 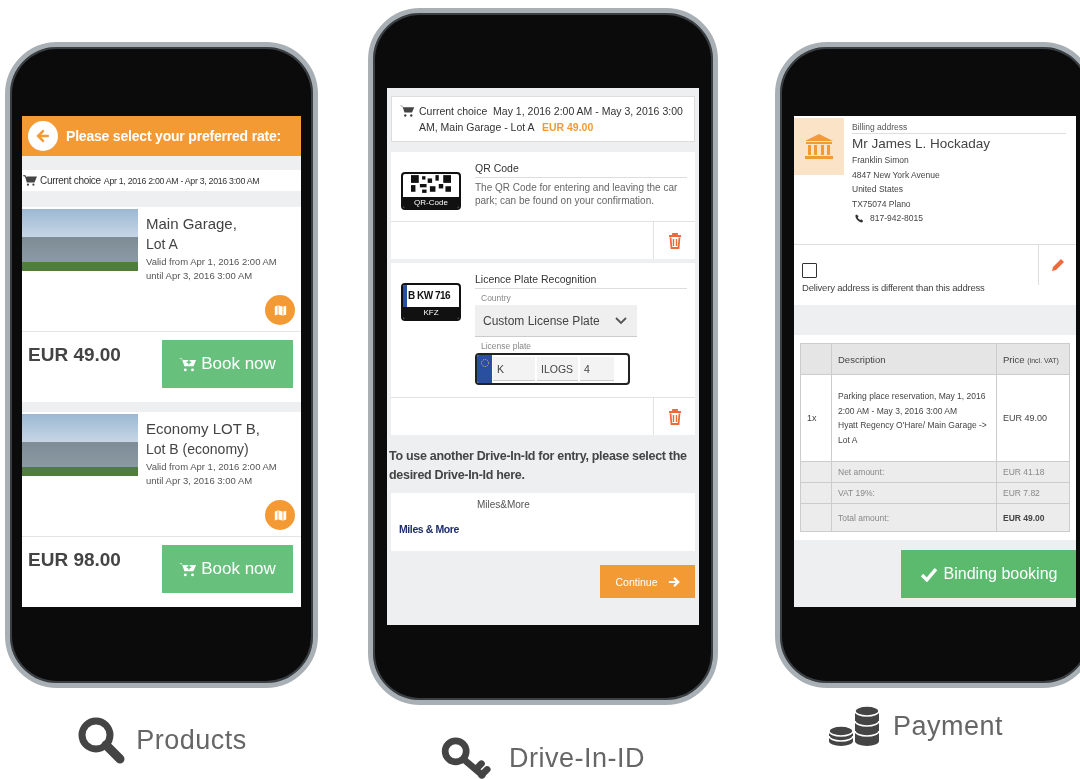 I want to click on arrow-left-icon, so click(x=43, y=136).